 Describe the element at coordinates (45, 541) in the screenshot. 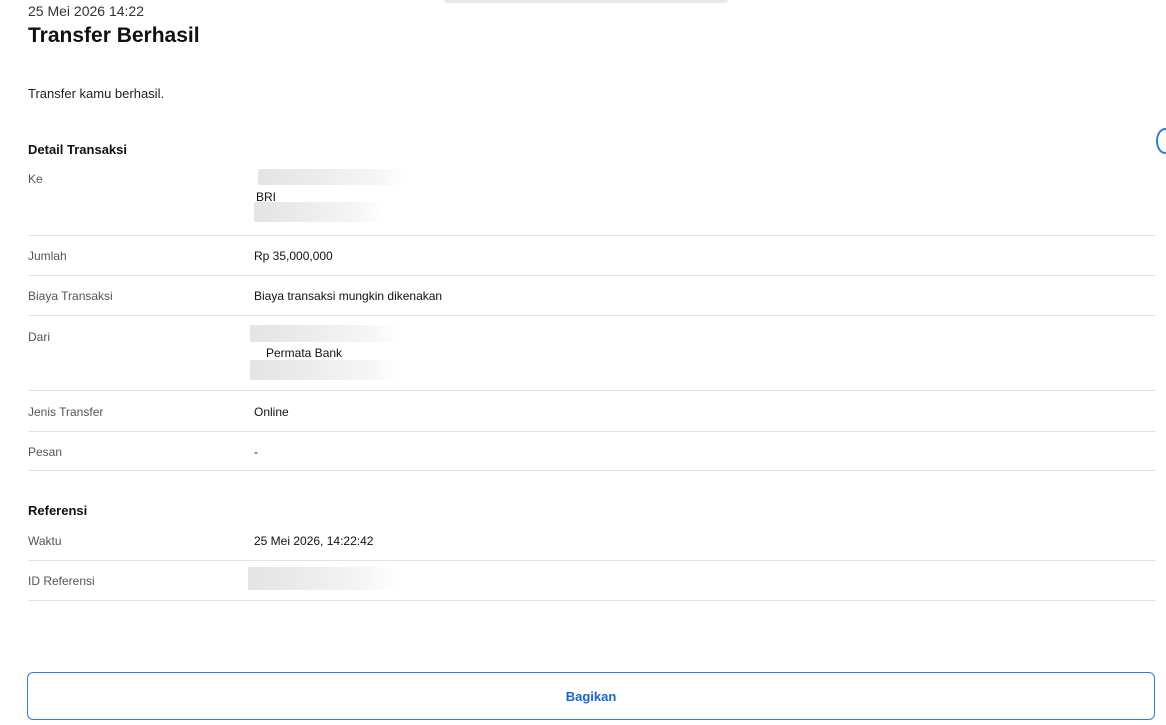

I see `row-label-time: Waktu` at that location.